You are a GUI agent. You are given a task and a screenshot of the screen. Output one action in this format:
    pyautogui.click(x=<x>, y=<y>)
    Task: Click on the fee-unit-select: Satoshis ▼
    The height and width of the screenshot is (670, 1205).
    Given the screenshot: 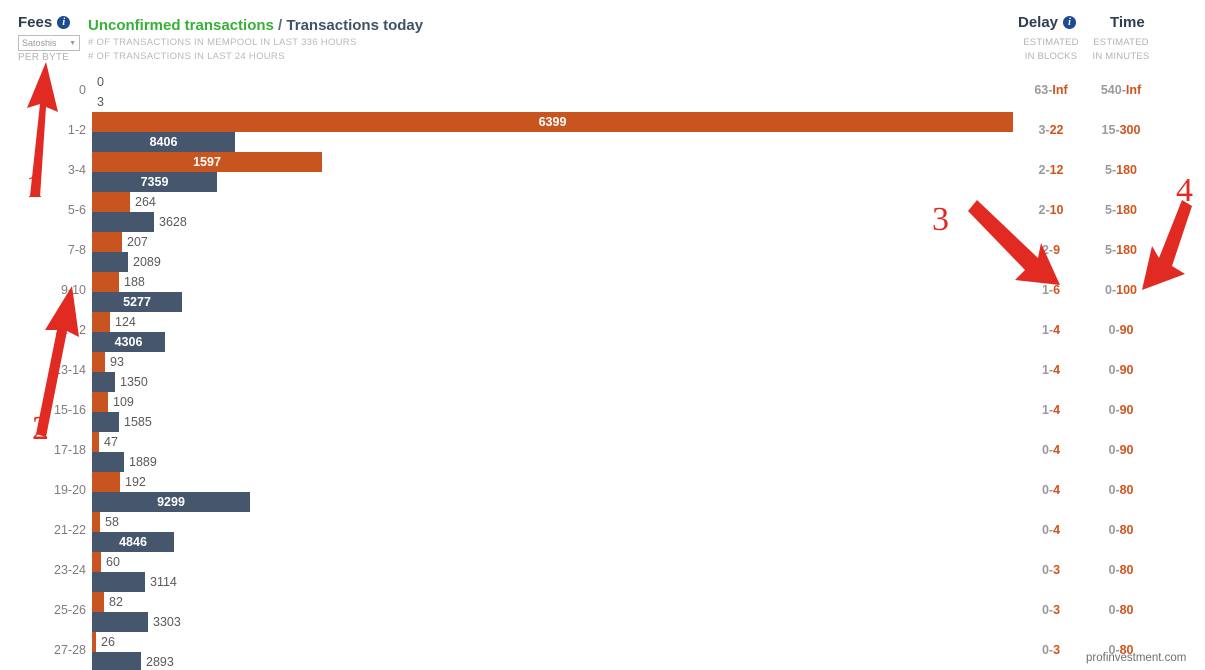 What is the action you would take?
    pyautogui.click(x=49, y=43)
    